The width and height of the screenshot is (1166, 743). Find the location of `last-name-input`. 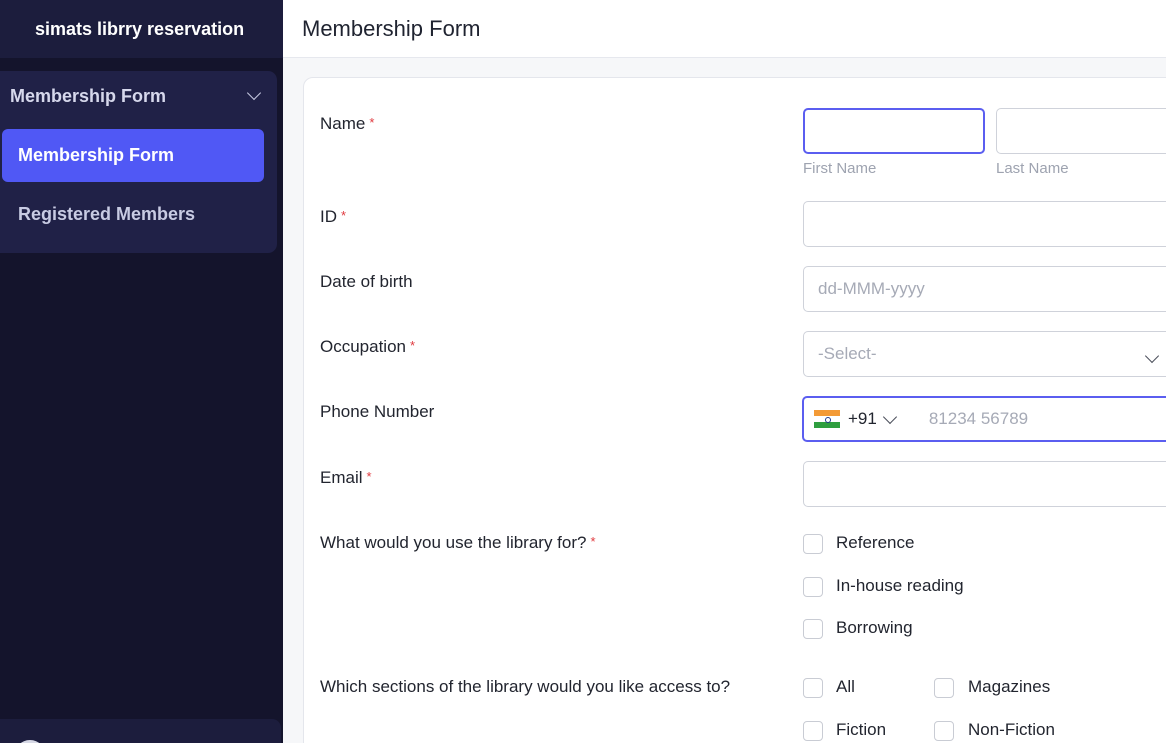

last-name-input is located at coordinates (1081, 131).